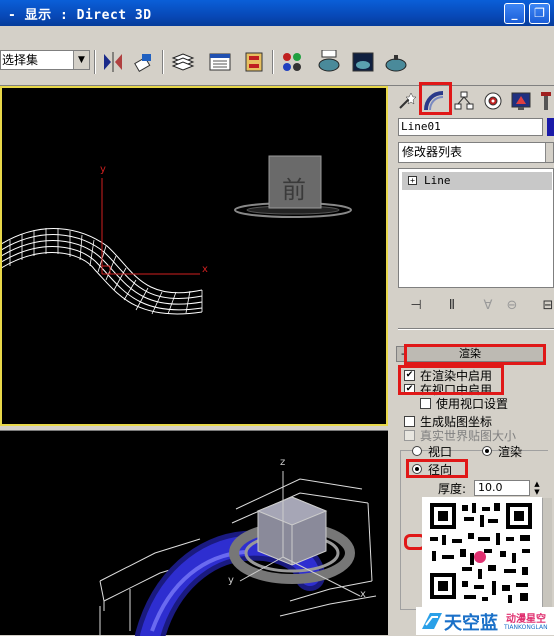 The height and width of the screenshot is (636, 554). I want to click on thickness-input: 10.0, so click(502, 488).